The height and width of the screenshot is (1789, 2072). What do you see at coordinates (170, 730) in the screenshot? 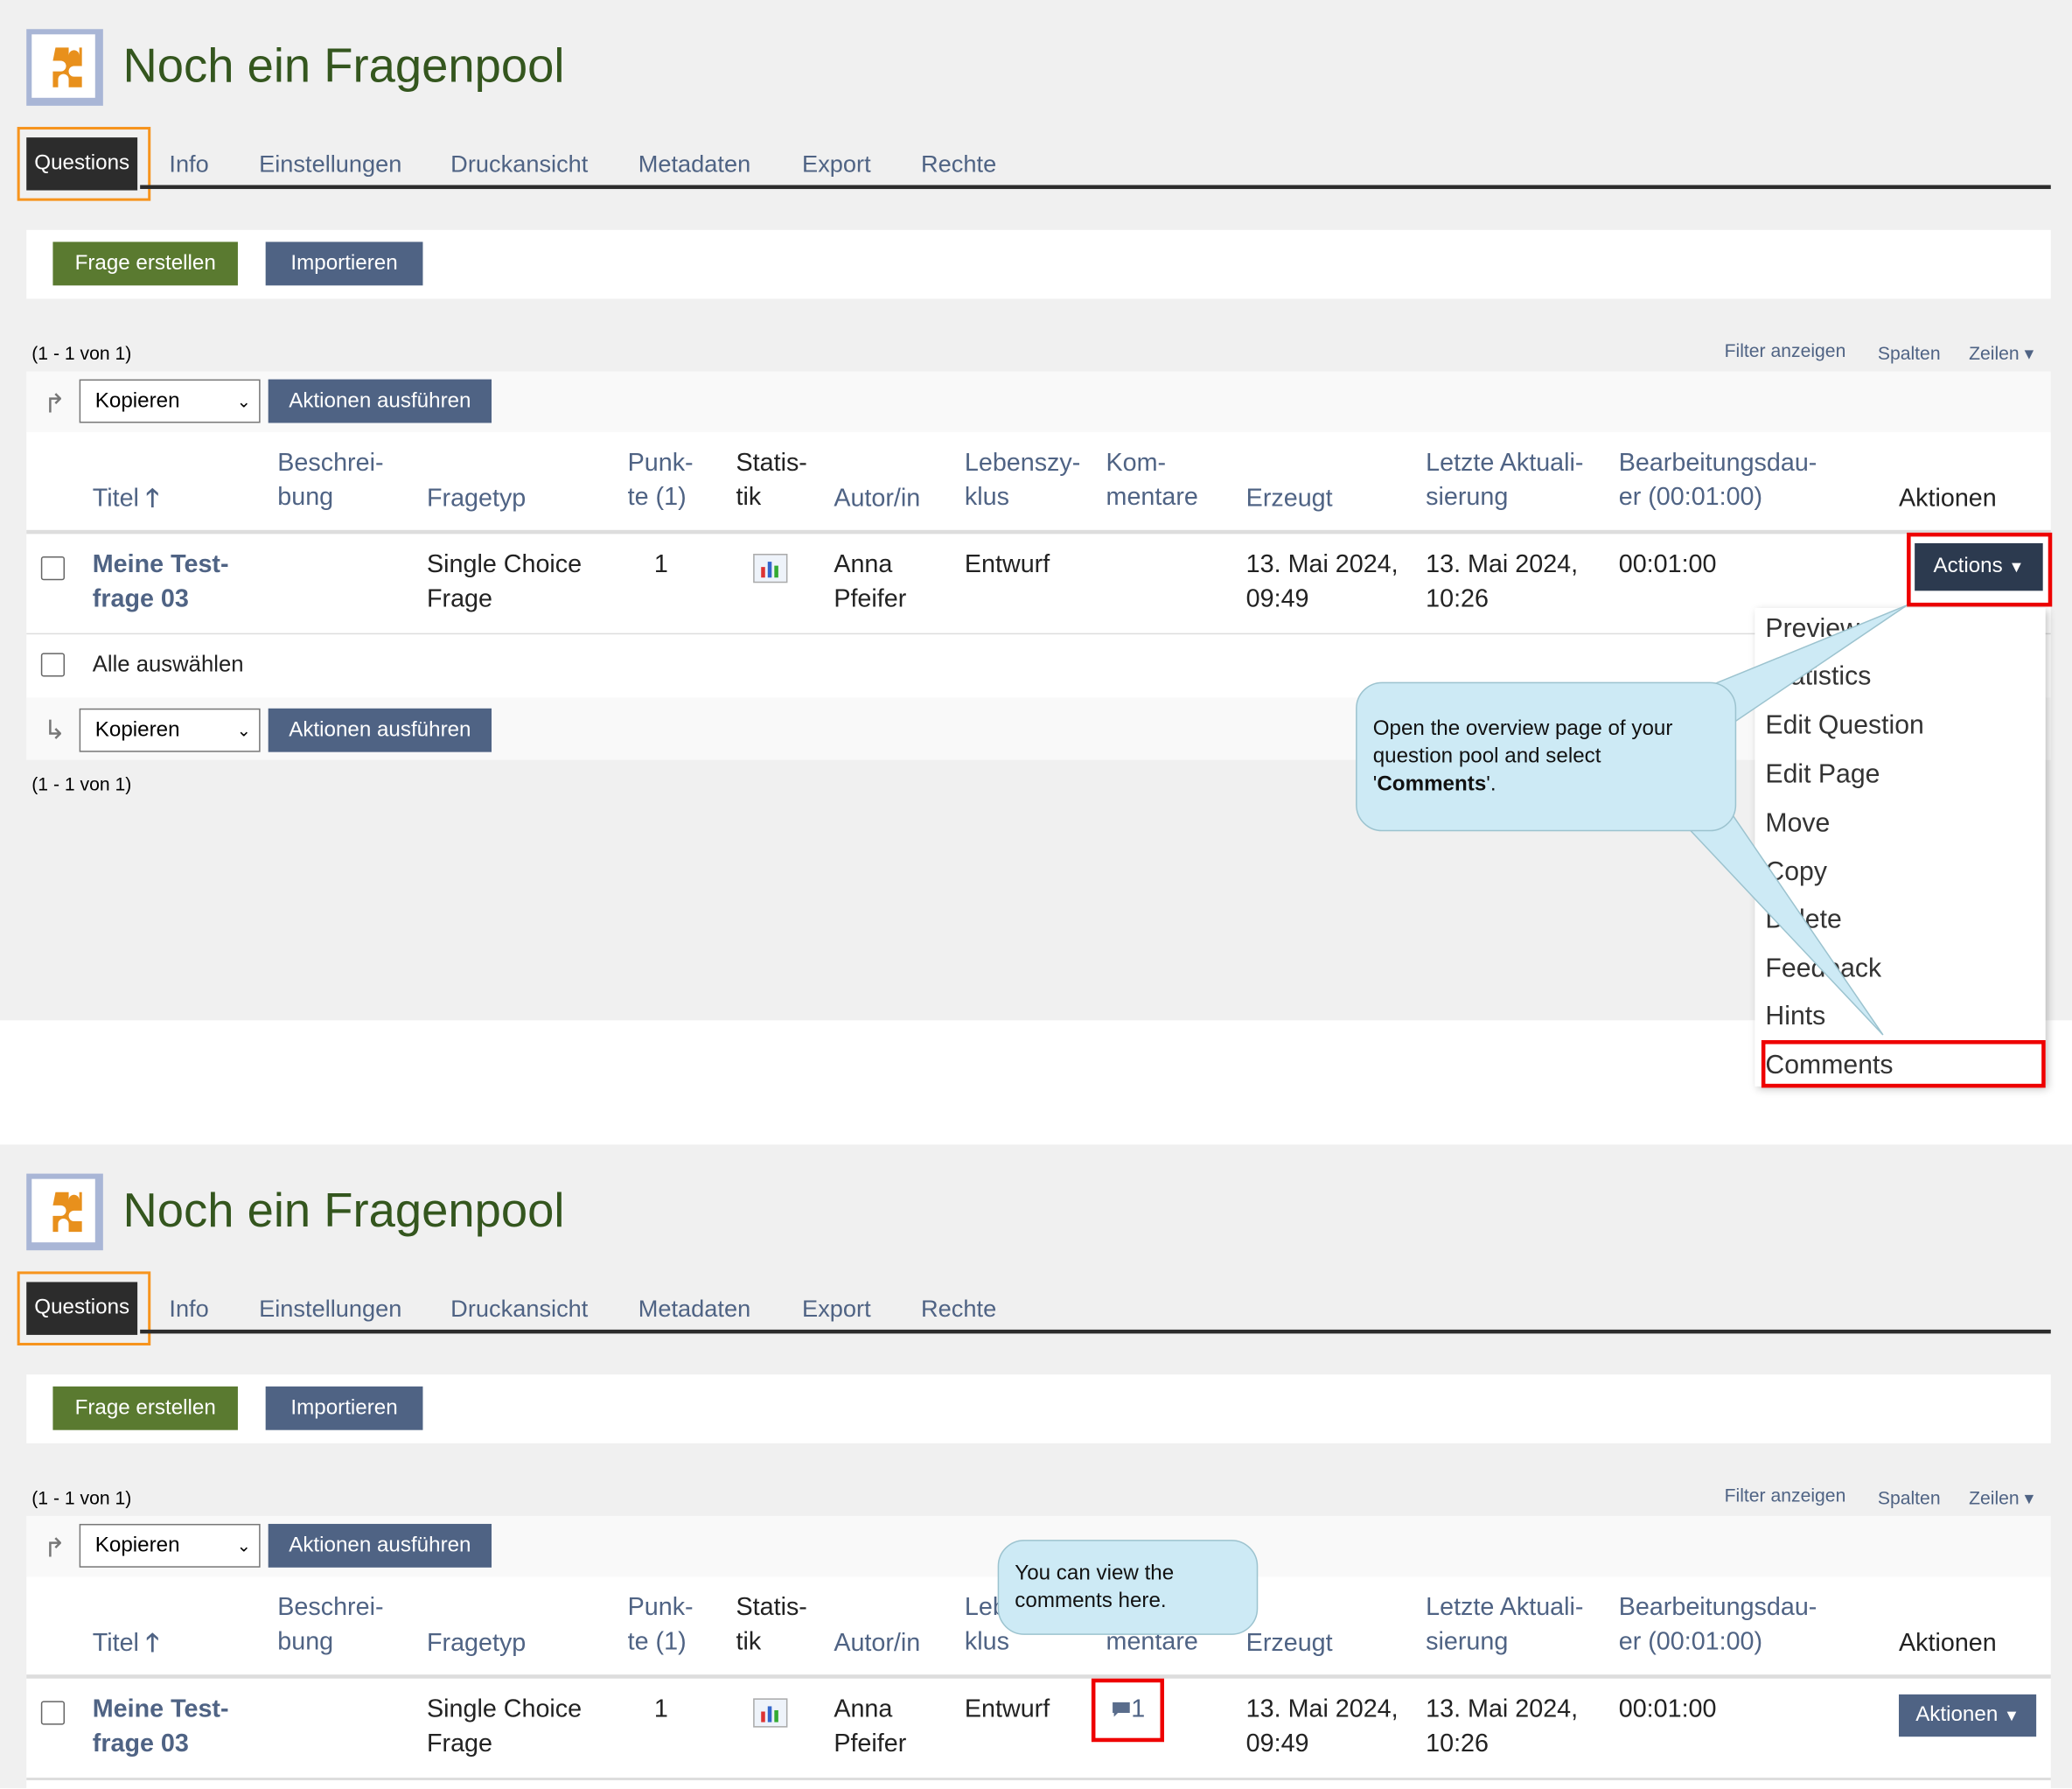
I see `bulk-action-select-bottom: Kopieren ⌄` at bounding box center [170, 730].